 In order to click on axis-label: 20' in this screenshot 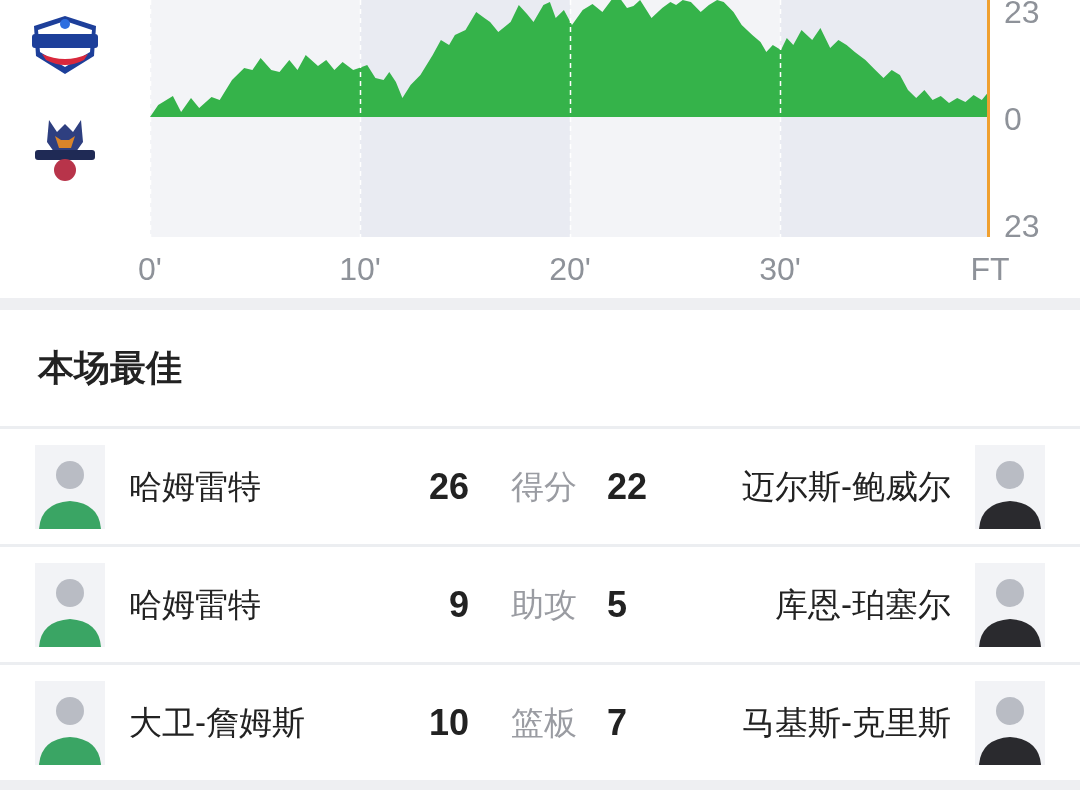, I will do `click(570, 270)`.